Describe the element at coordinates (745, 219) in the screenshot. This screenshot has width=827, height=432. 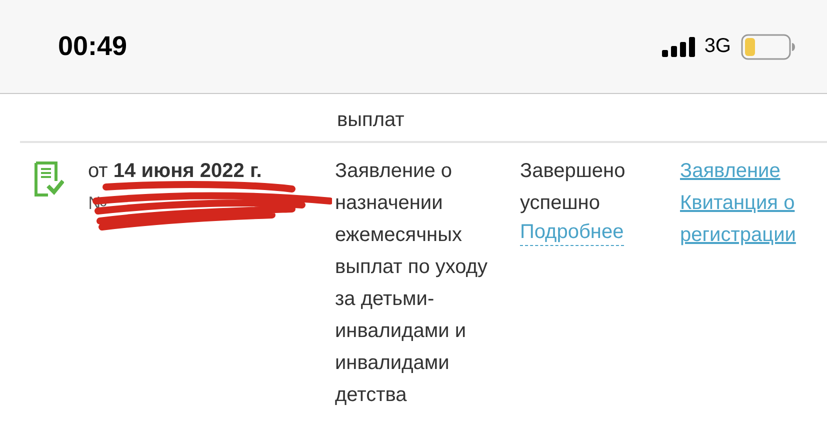
I see `document-link: Квитанция о регистрации` at that location.